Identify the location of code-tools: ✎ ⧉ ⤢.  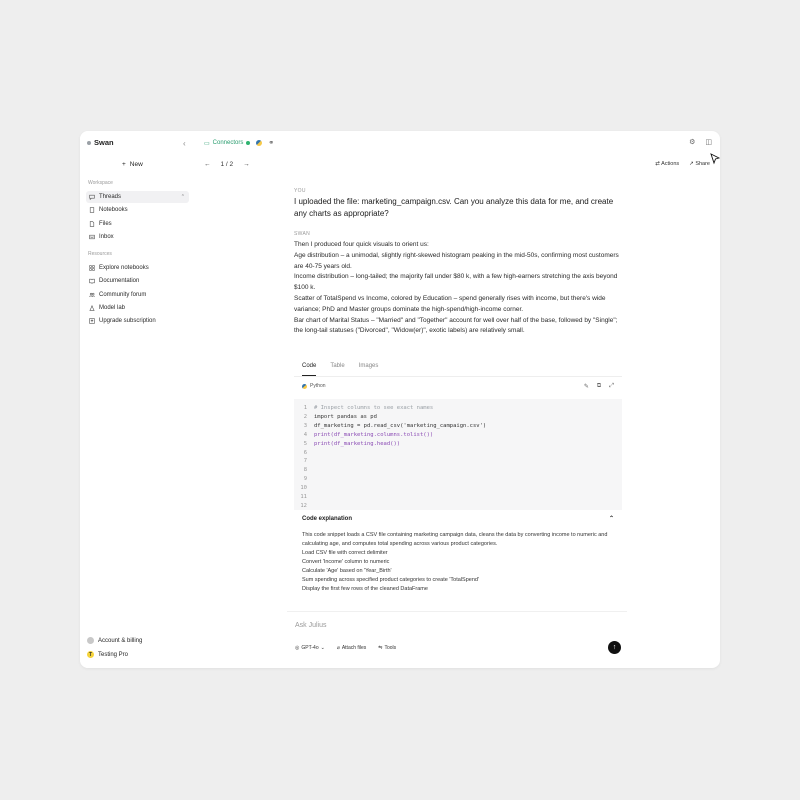
(599, 386).